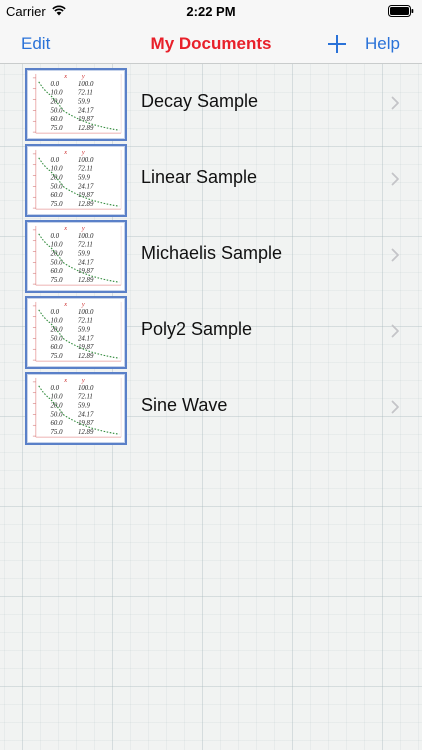 The width and height of the screenshot is (422, 750). I want to click on plus-icon, so click(337, 44).